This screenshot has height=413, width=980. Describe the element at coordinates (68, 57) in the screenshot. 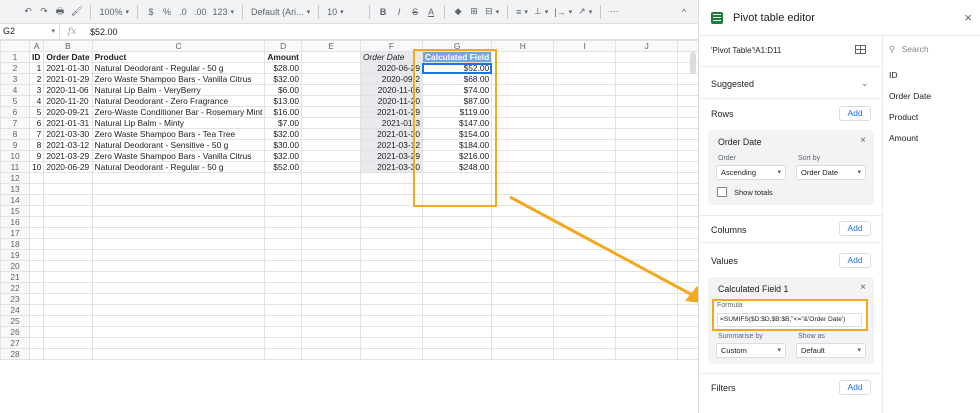

I see `header-cell: Order Date` at that location.